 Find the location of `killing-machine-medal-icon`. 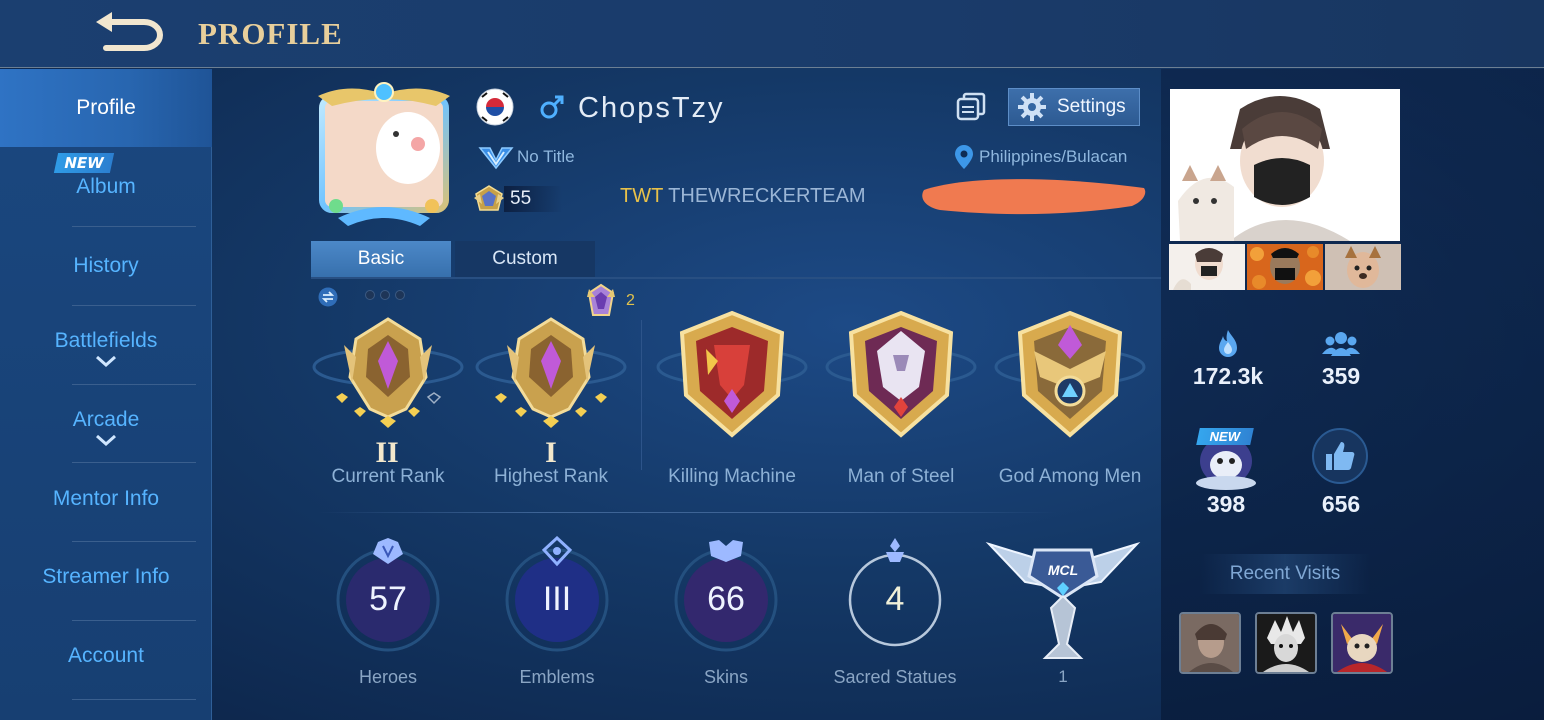

killing-machine-medal-icon is located at coordinates (732, 390).